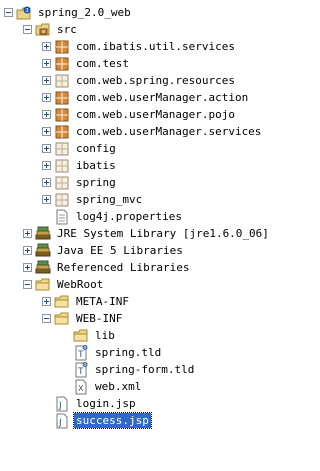  I want to click on tree-item-label: ibatis, so click(96, 165).